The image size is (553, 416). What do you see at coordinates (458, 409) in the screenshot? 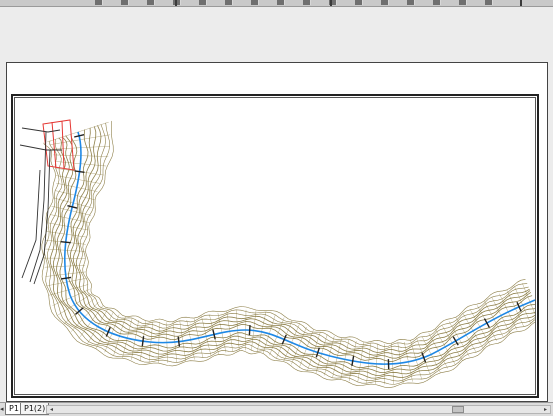
I see `scrollbar-thumb` at bounding box center [458, 409].